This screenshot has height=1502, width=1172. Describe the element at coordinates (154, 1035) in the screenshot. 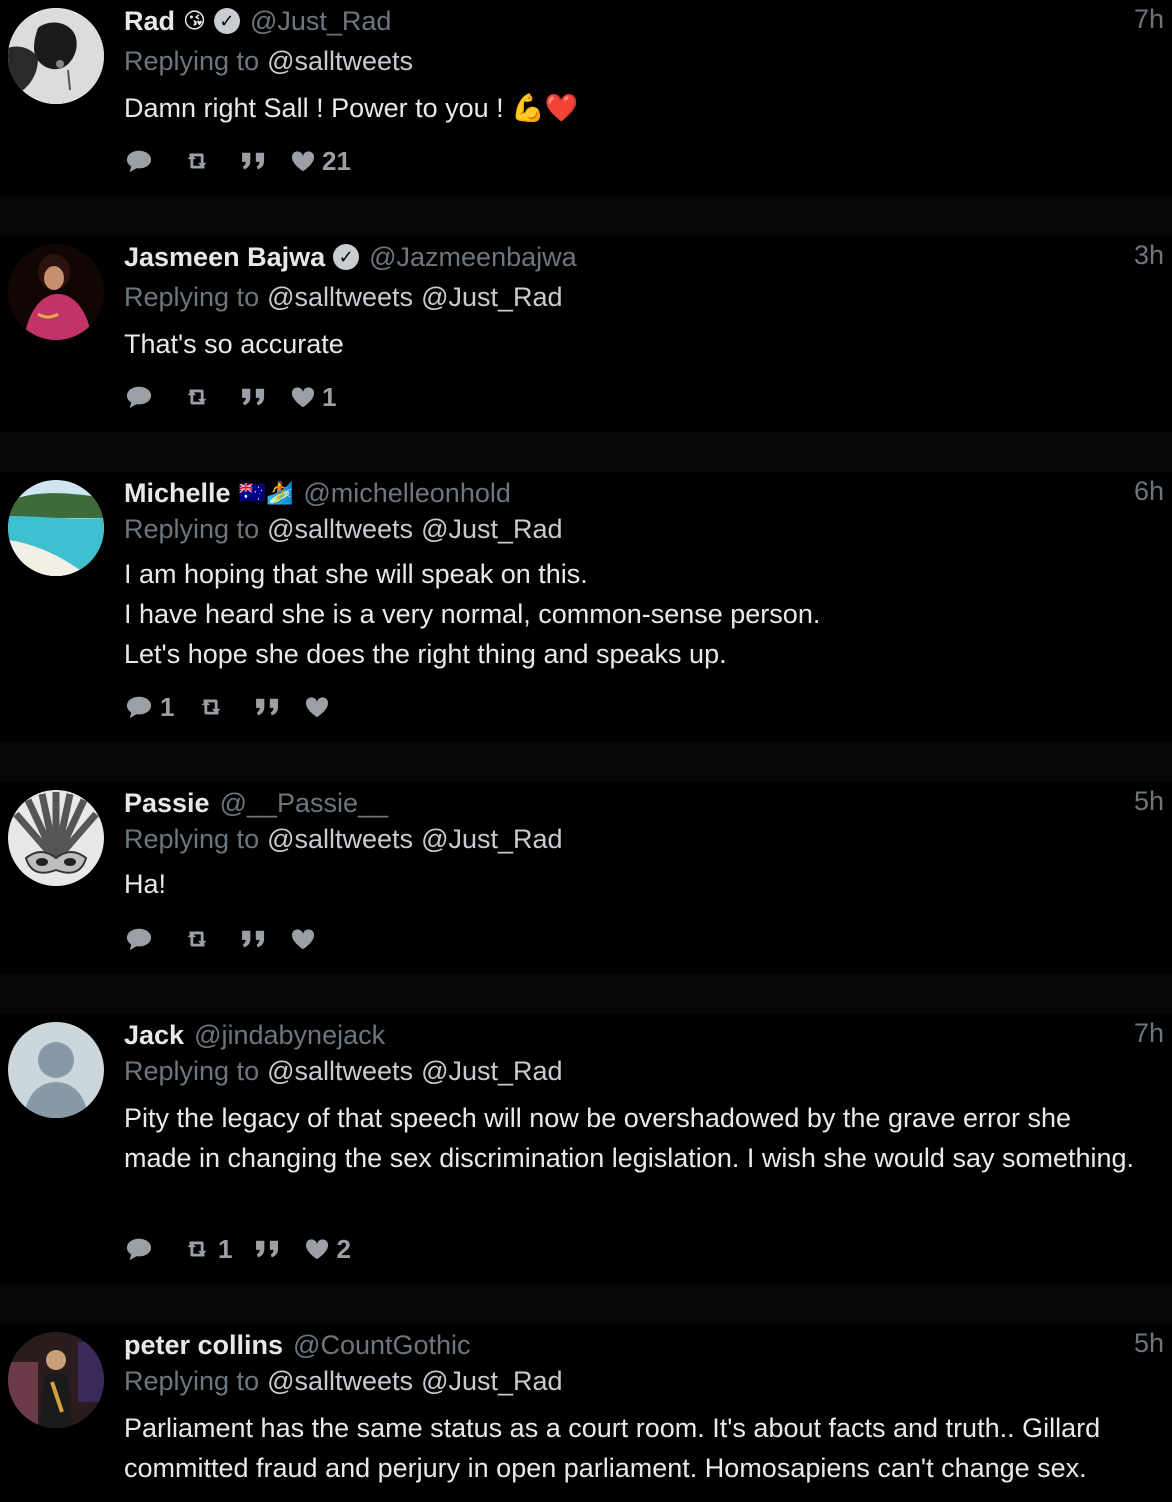

I see `display-name: Jack` at that location.